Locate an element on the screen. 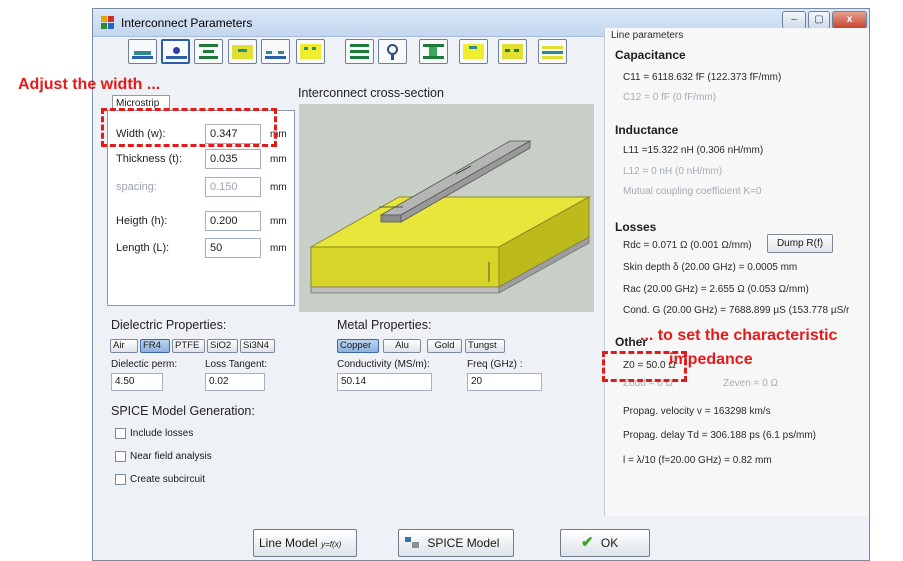 Image resolution: width=903 pixels, height=561 pixels. thickness-input: 0.035 is located at coordinates (233, 159).